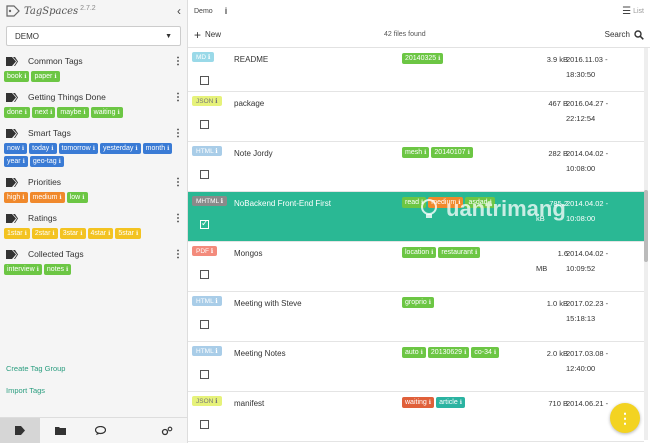 The width and height of the screenshot is (650, 443). I want to click on folder-navigator-button, so click(60, 430).